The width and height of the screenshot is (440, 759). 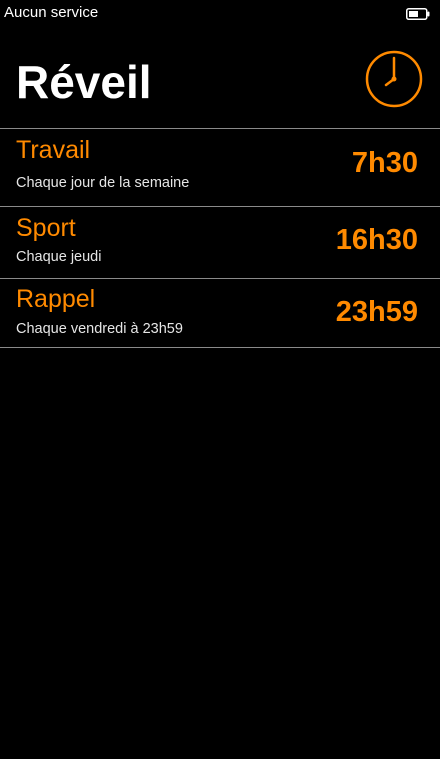 What do you see at coordinates (384, 163) in the screenshot?
I see `alarm-time: 7h30` at bounding box center [384, 163].